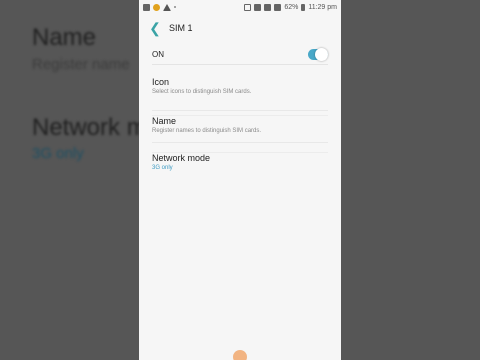  I want to click on battery-icon, so click(303, 7).